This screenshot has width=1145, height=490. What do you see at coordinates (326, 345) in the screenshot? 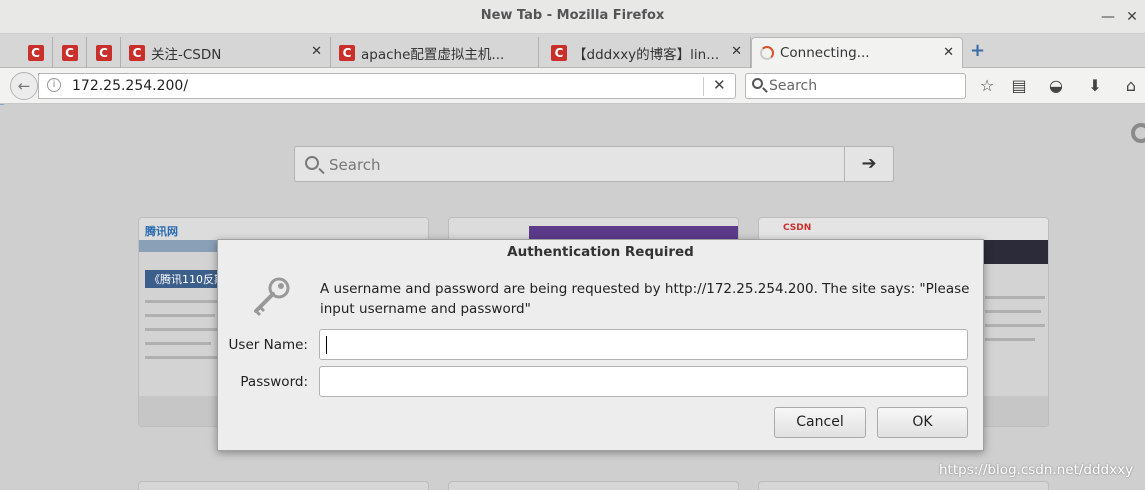
I see `text-caret` at bounding box center [326, 345].